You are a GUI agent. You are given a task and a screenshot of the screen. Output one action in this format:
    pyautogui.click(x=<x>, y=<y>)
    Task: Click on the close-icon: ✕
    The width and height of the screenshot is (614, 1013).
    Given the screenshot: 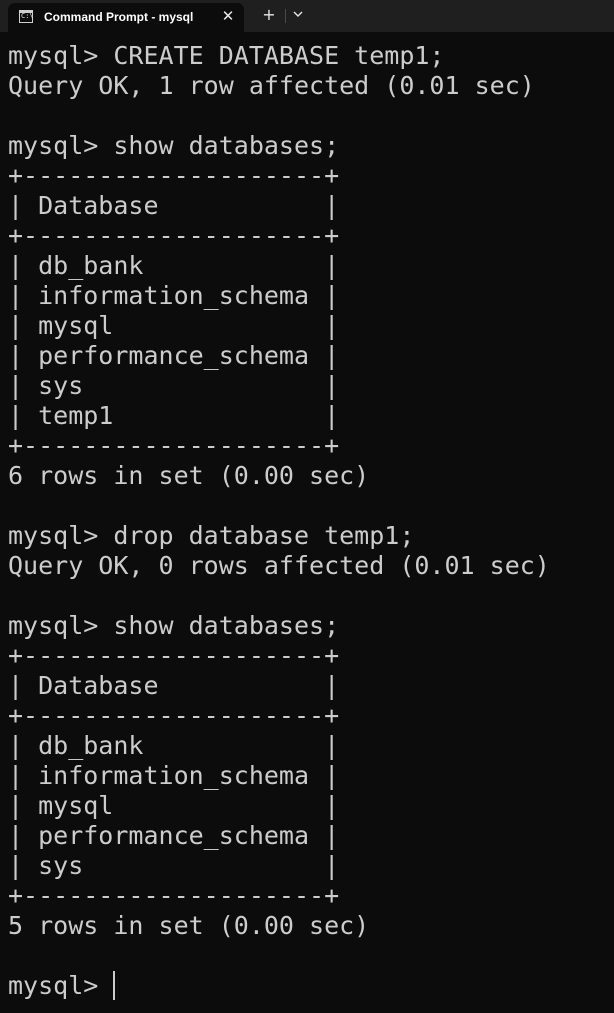 What is the action you would take?
    pyautogui.click(x=228, y=16)
    